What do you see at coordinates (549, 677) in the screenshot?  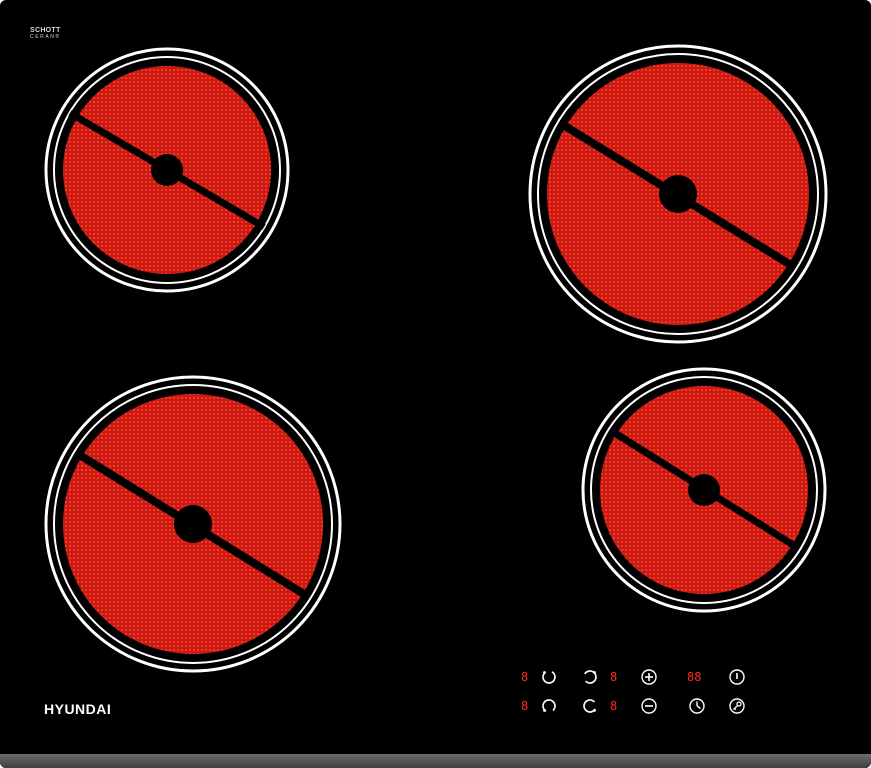 I see `zone-top-left-select-icon` at bounding box center [549, 677].